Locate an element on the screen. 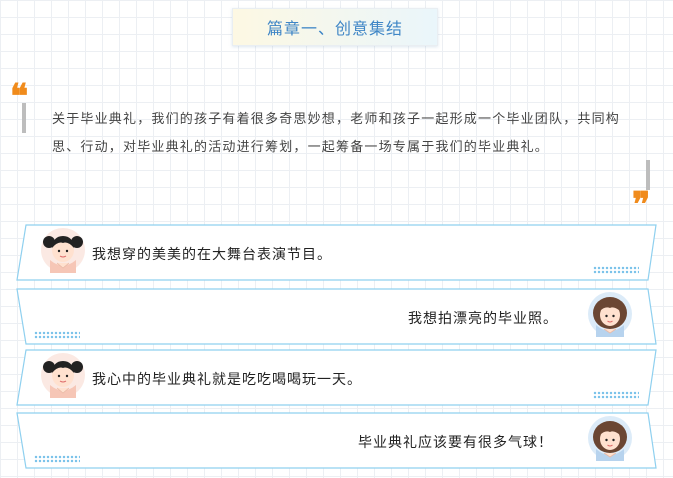 The image size is (673, 478). card-text: 我想拍漂亮的毕业照。 is located at coordinates (483, 319).